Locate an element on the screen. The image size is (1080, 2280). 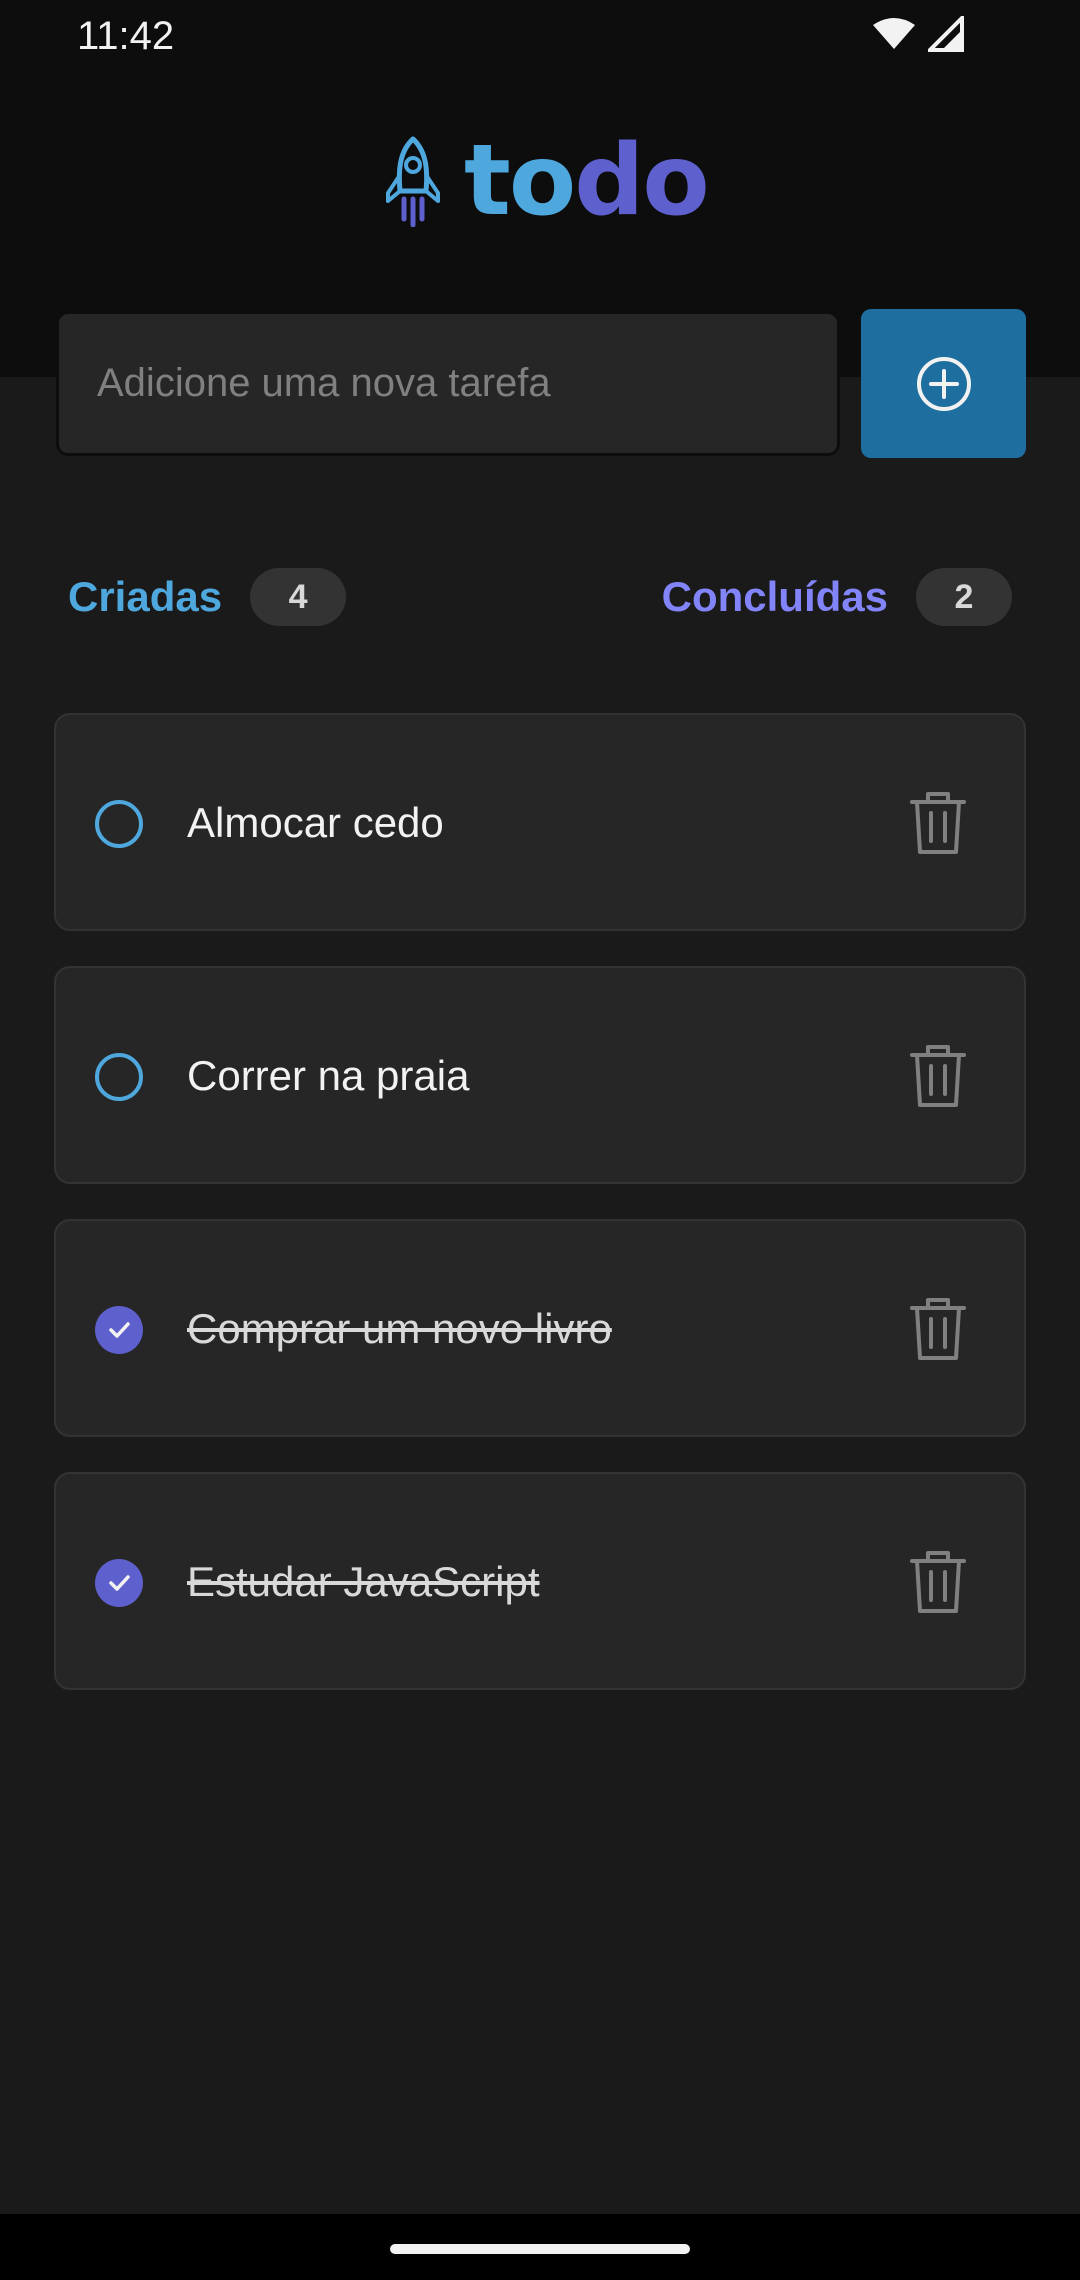
task-item: Estudar JavaScript is located at coordinates (540, 1581).